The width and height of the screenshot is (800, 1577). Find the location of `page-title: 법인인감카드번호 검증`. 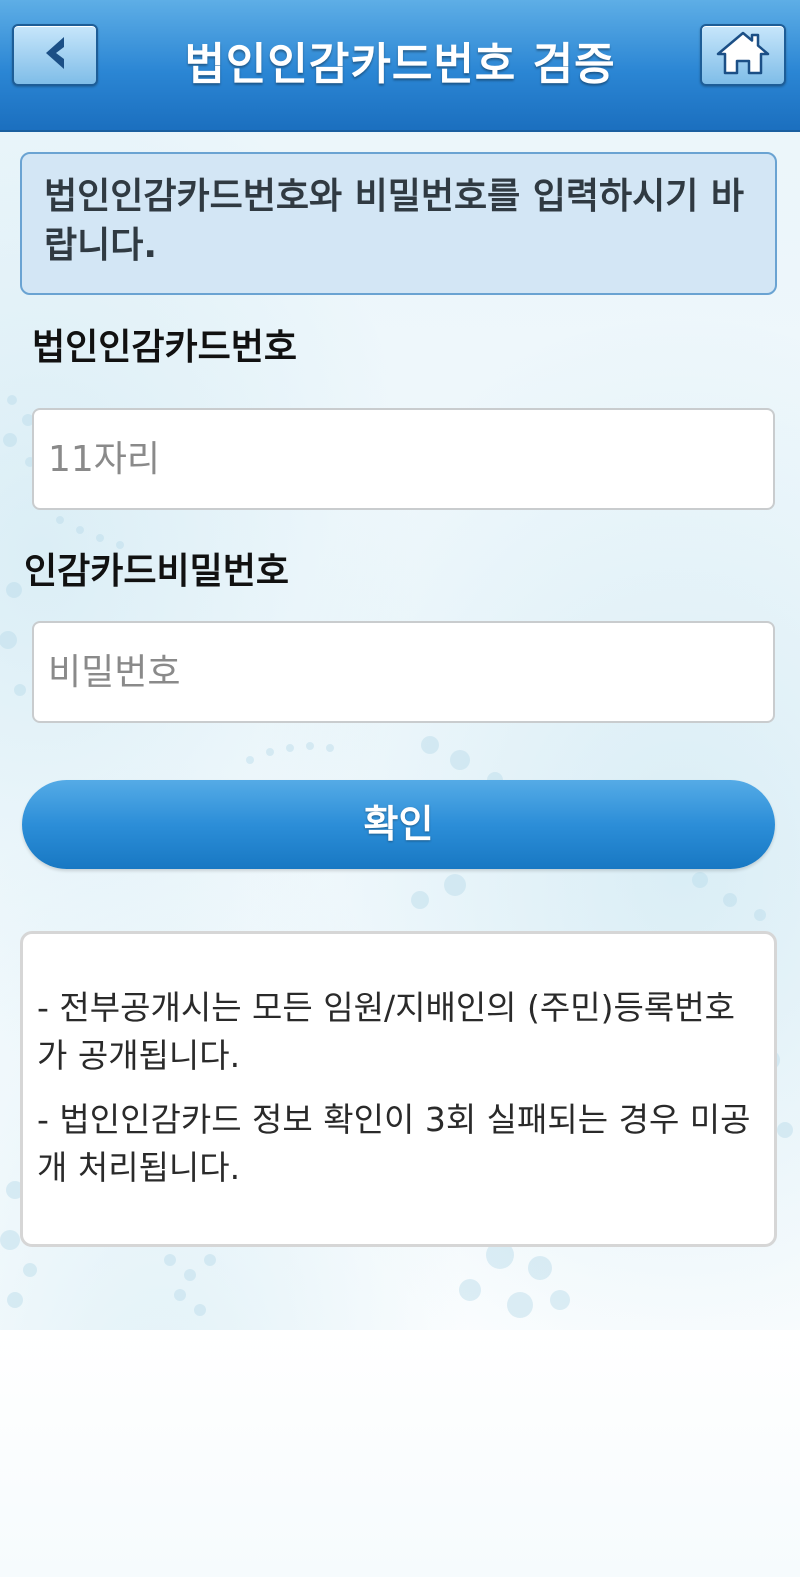

page-title: 법인인감카드번호 검증 is located at coordinates (400, 64).